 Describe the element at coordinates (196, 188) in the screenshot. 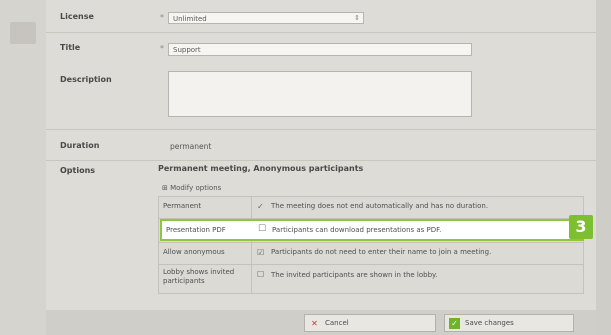

I see `modify-options-label: Modify options` at that location.